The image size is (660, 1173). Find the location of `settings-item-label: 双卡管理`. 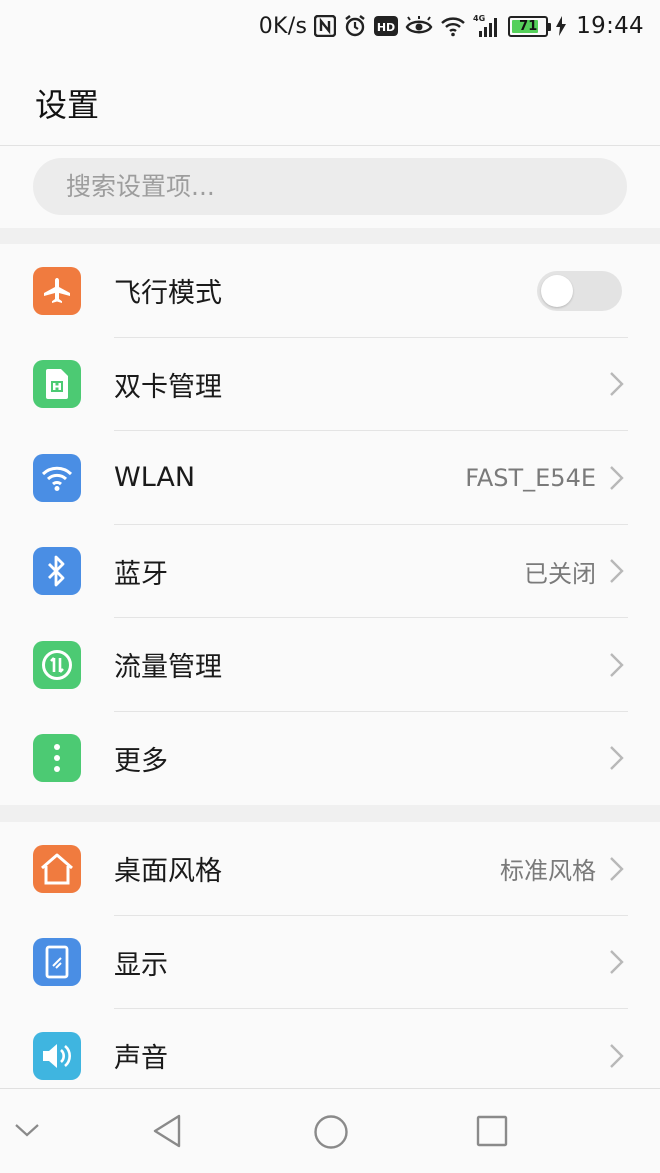

settings-item-label: 双卡管理 is located at coordinates (168, 387).